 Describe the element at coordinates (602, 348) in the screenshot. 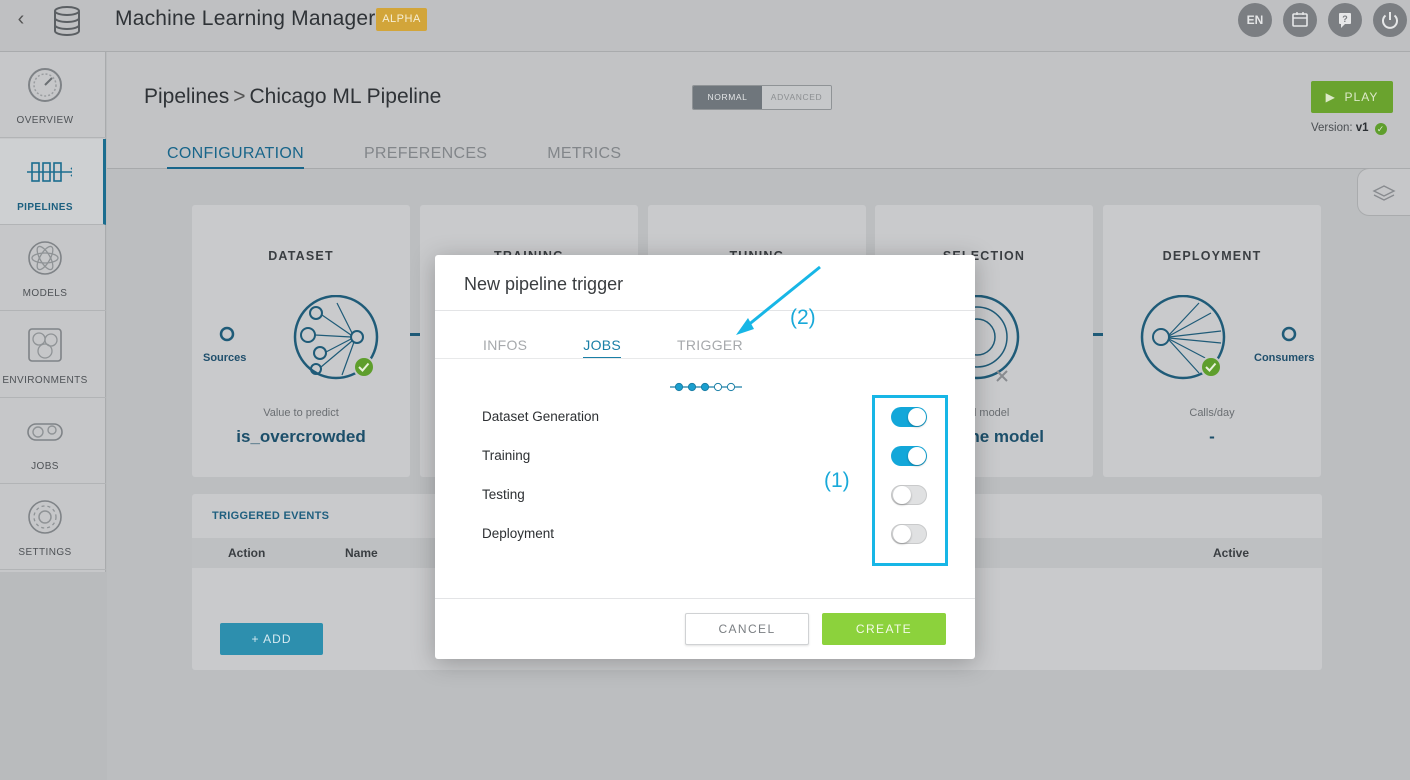

I see `tab-jobs: JOBS` at that location.